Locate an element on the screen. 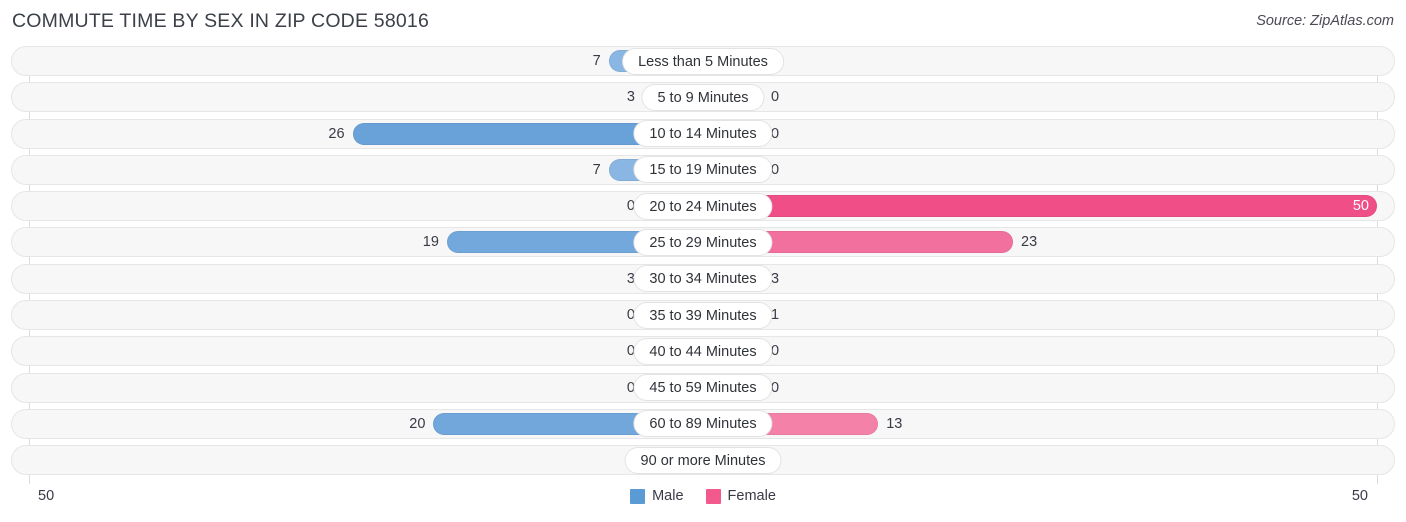  category-label: 25 to 29 Minutes is located at coordinates (703, 242).